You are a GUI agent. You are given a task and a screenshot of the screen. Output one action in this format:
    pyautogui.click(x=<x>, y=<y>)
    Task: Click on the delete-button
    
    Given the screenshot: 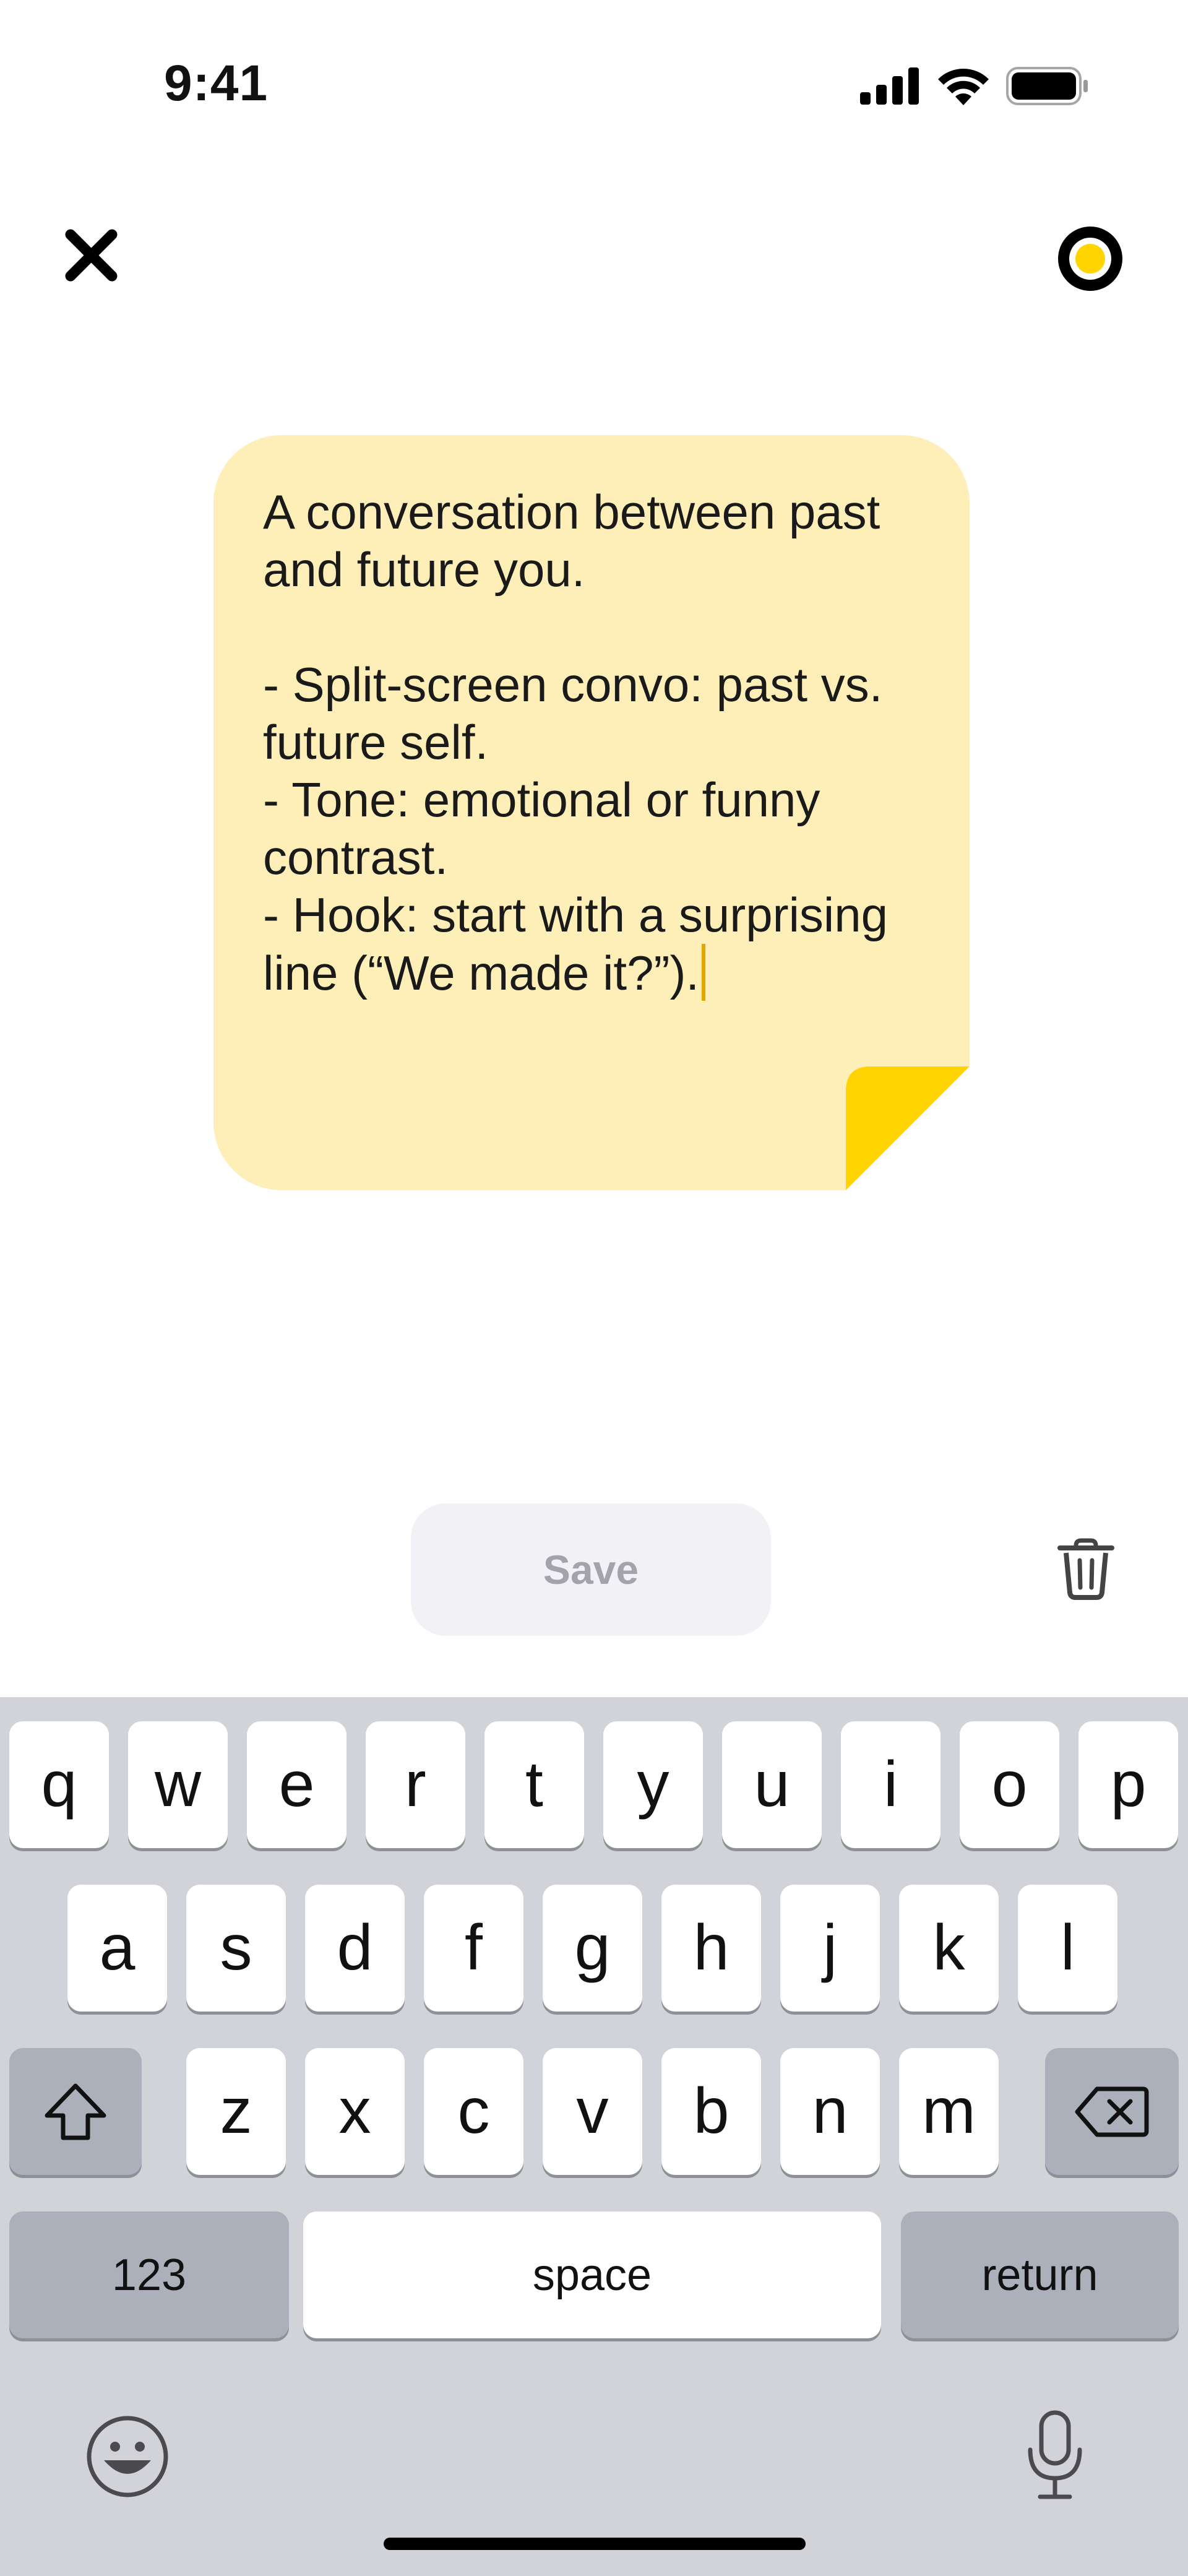 What is the action you would take?
    pyautogui.click(x=1086, y=1569)
    